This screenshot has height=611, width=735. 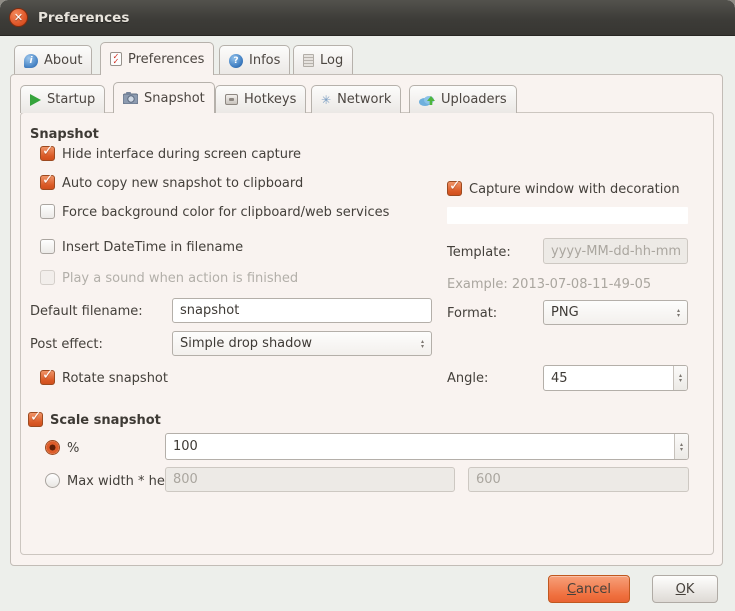 I want to click on log-icon, so click(x=308, y=60).